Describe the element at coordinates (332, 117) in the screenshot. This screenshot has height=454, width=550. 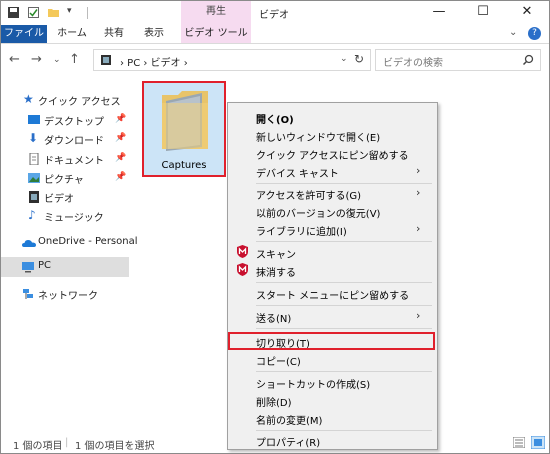
I see `menu-item-open: 開く(O)` at that location.